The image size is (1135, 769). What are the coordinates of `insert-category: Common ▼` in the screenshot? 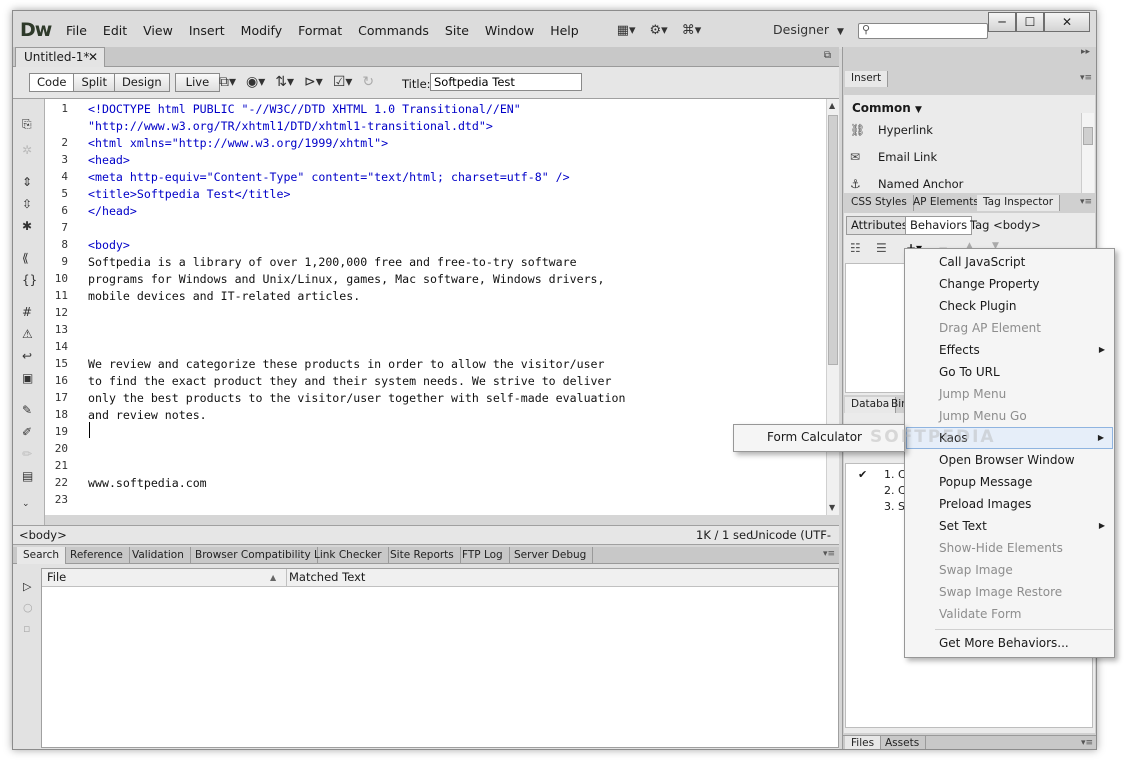 It's located at (887, 108).